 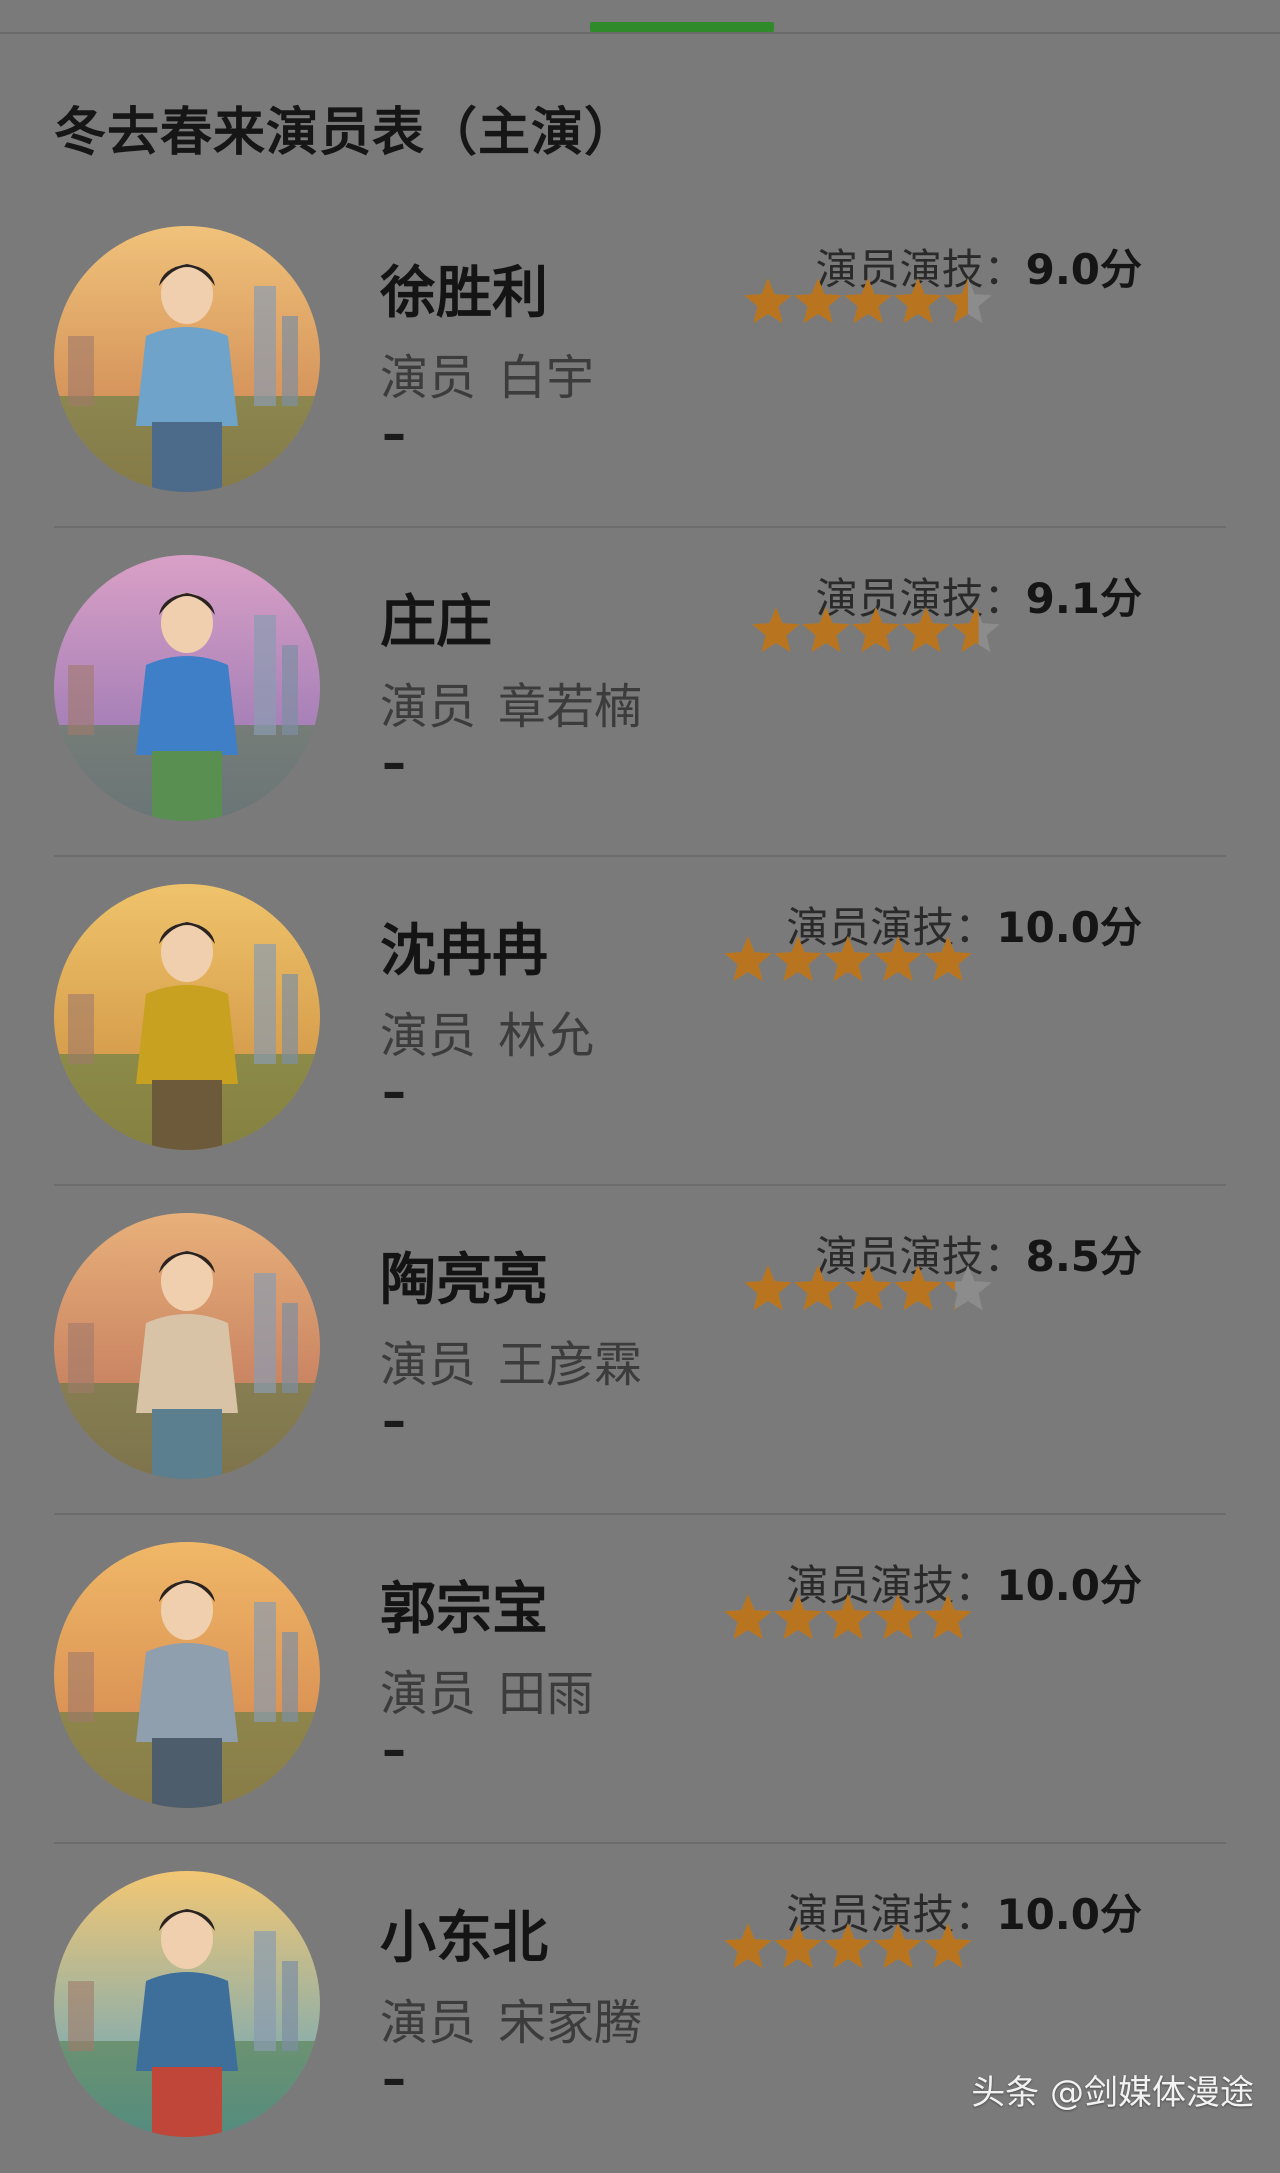 I want to click on actor-name: 章若楠, so click(x=570, y=707).